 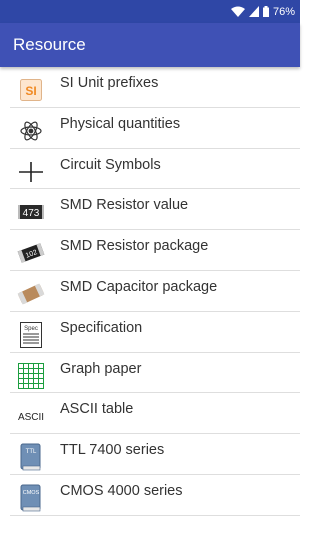 I want to click on ascii-icon: ASCII, so click(x=31, y=416).